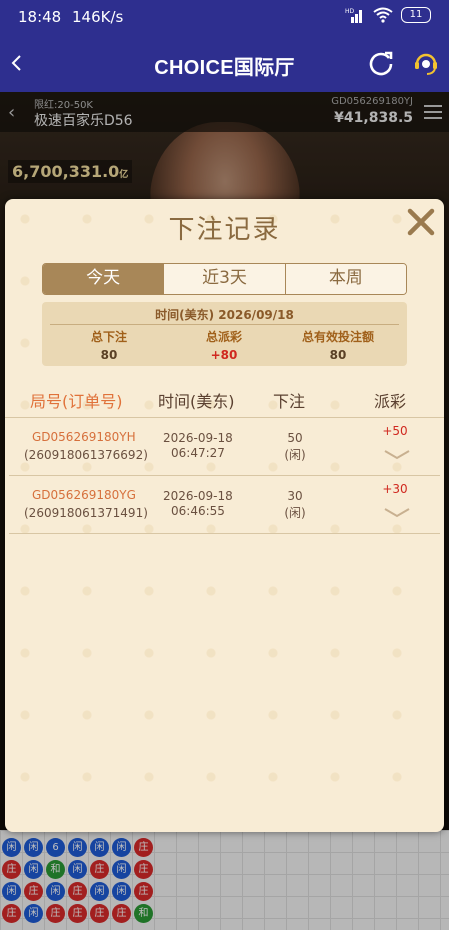 This screenshot has height=930, width=449. Describe the element at coordinates (98, 17) in the screenshot. I see `network-speed: 146K/s` at that location.